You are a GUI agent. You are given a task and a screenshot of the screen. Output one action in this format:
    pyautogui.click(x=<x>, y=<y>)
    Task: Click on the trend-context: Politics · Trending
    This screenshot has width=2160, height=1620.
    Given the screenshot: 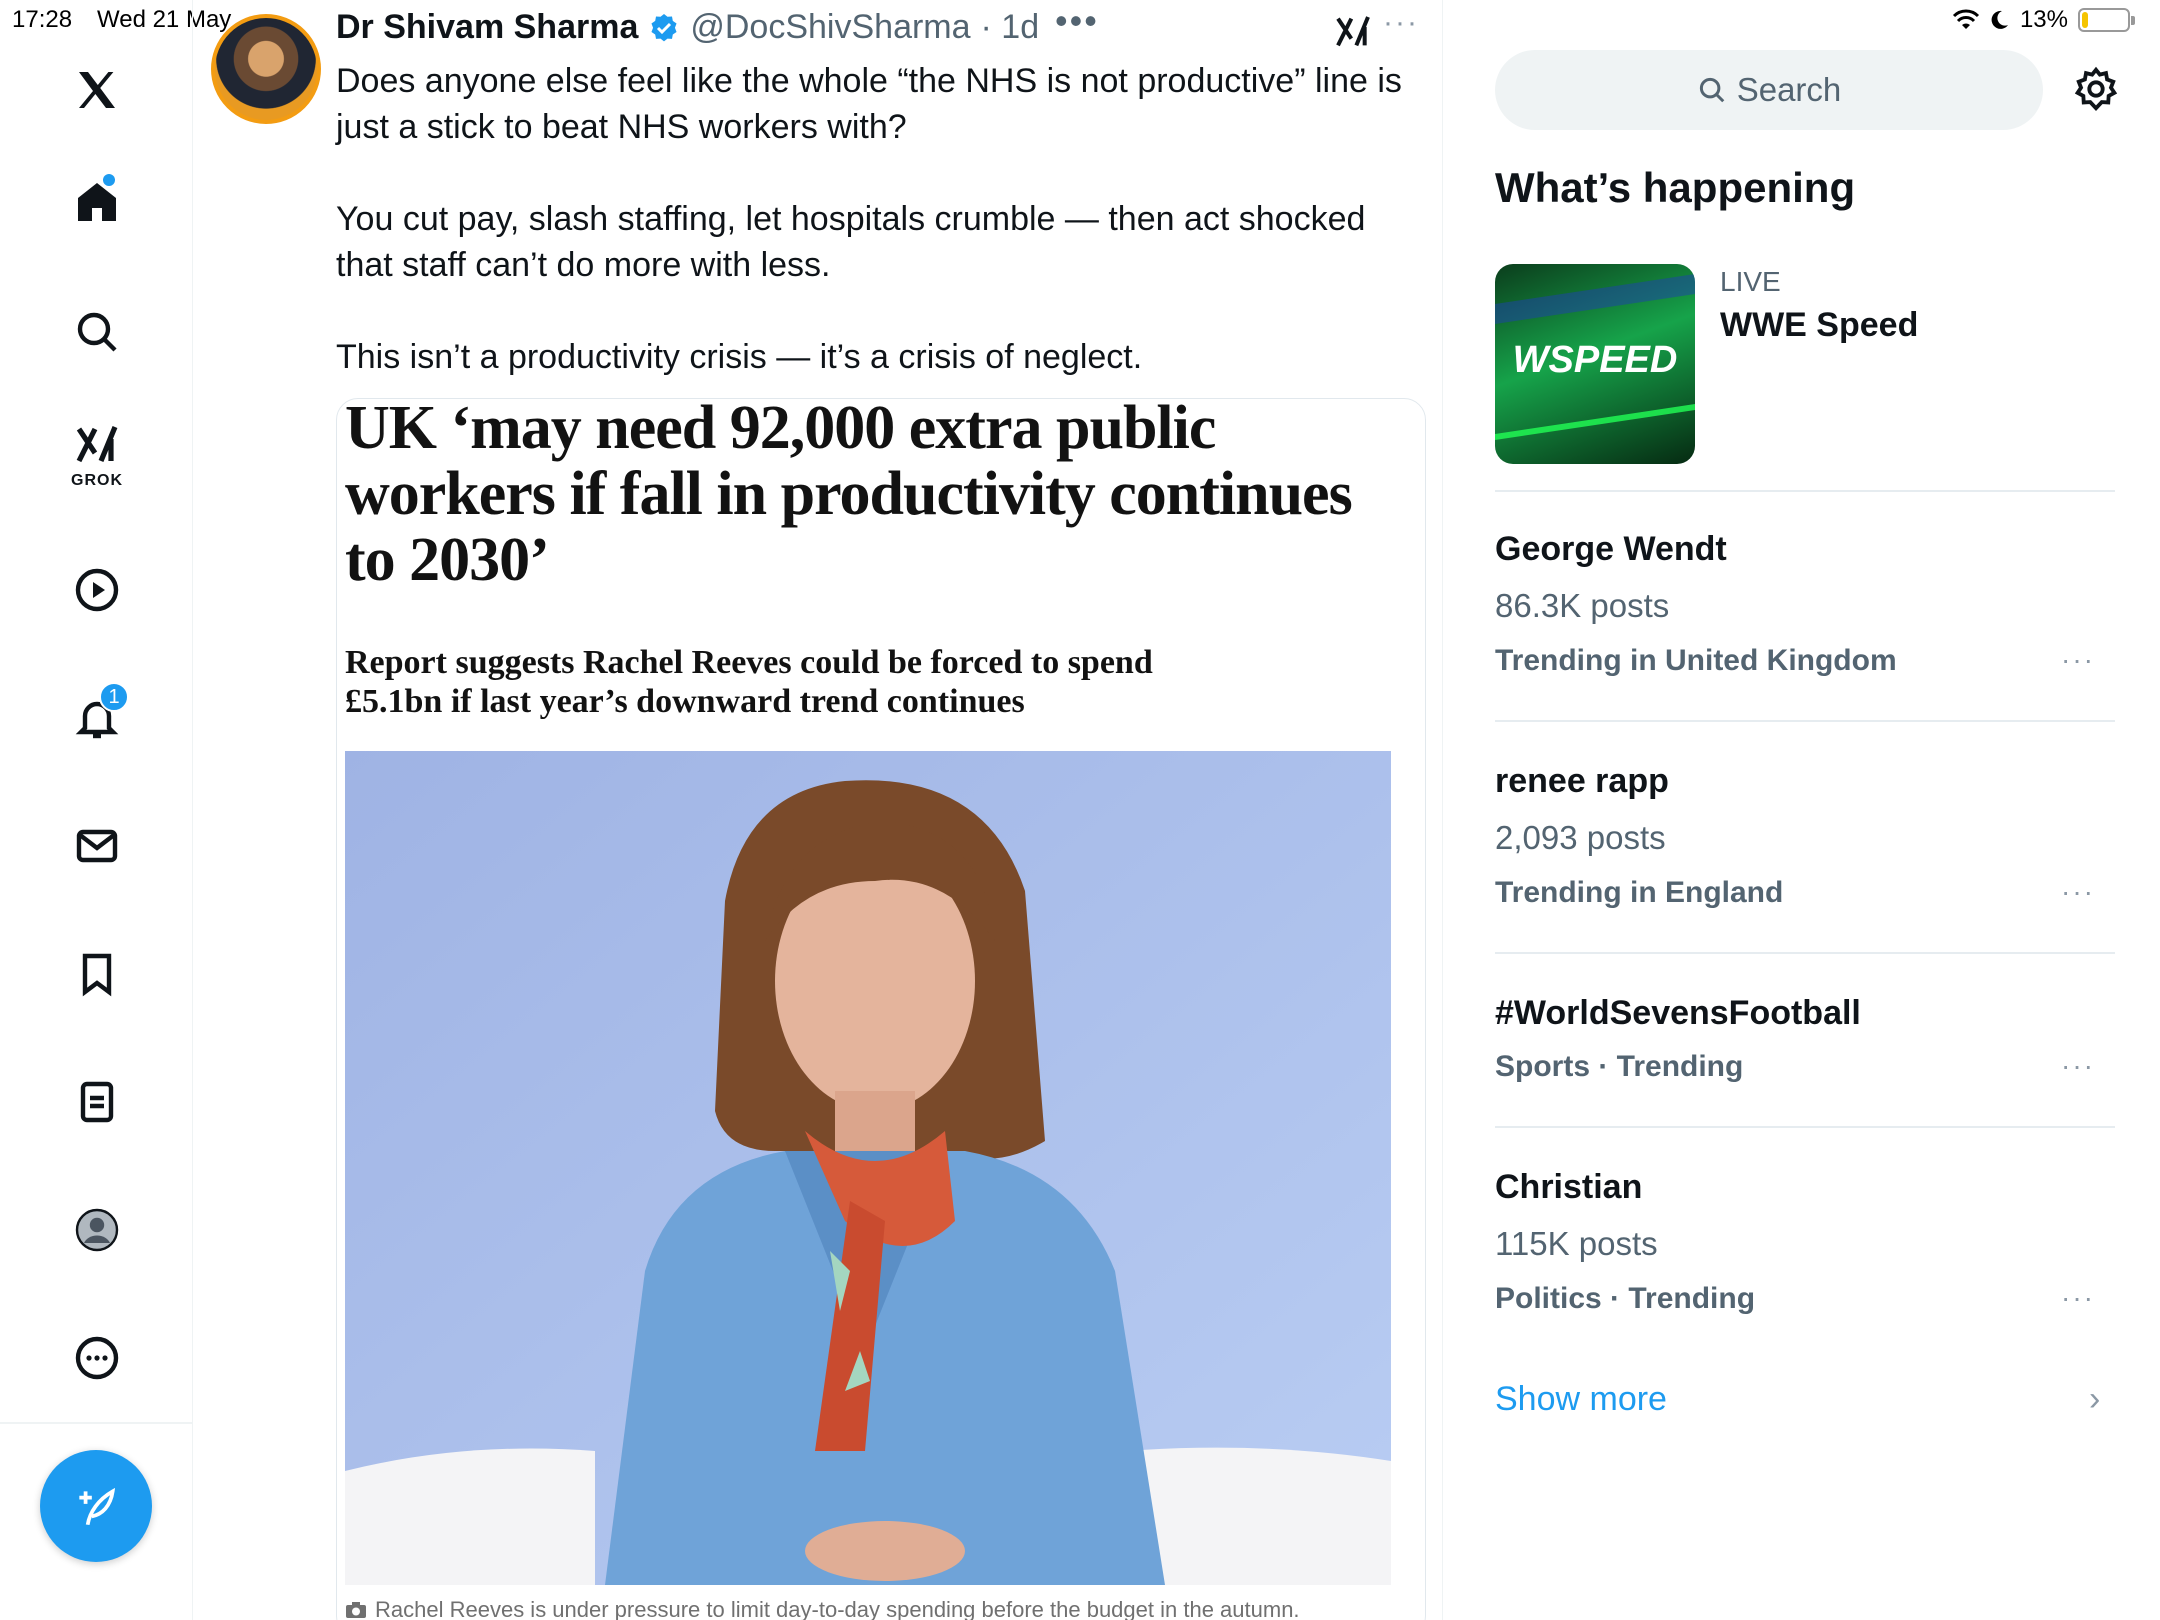 What is the action you would take?
    pyautogui.click(x=1625, y=1298)
    